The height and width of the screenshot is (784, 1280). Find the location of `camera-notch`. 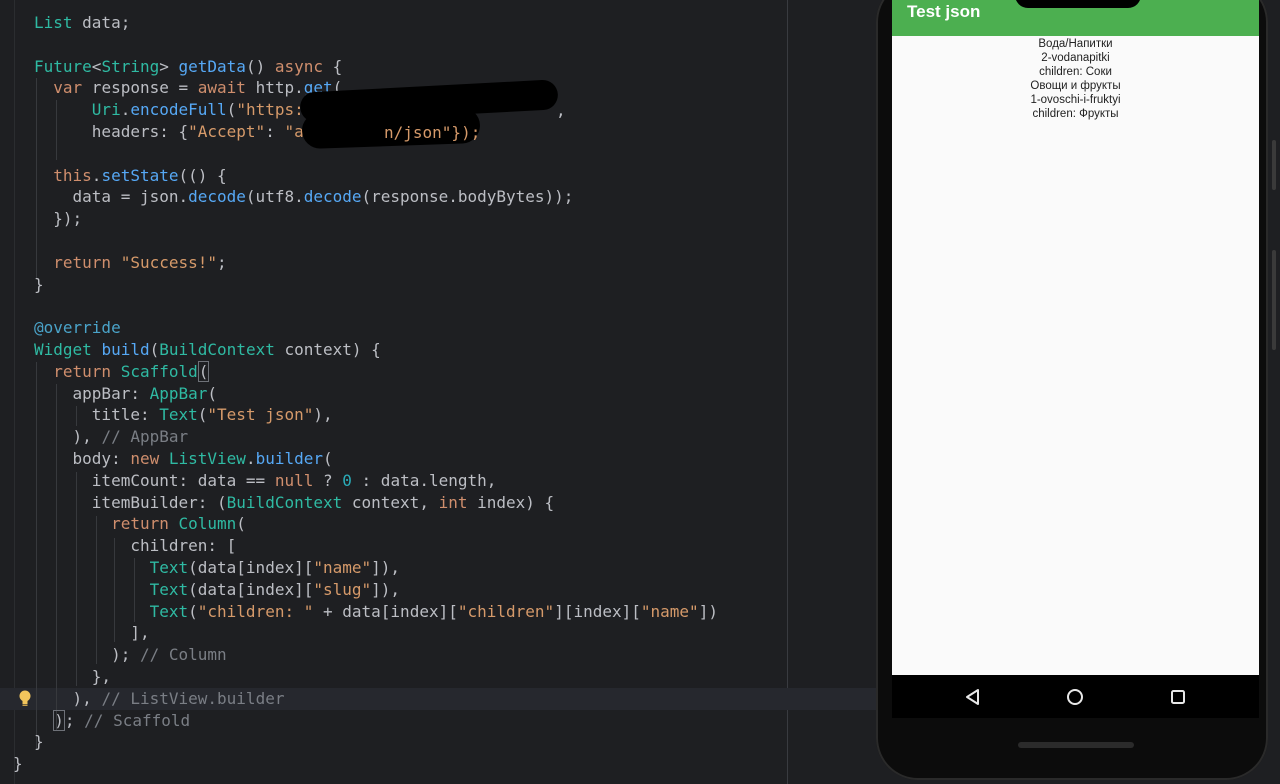

camera-notch is located at coordinates (1078, 4).